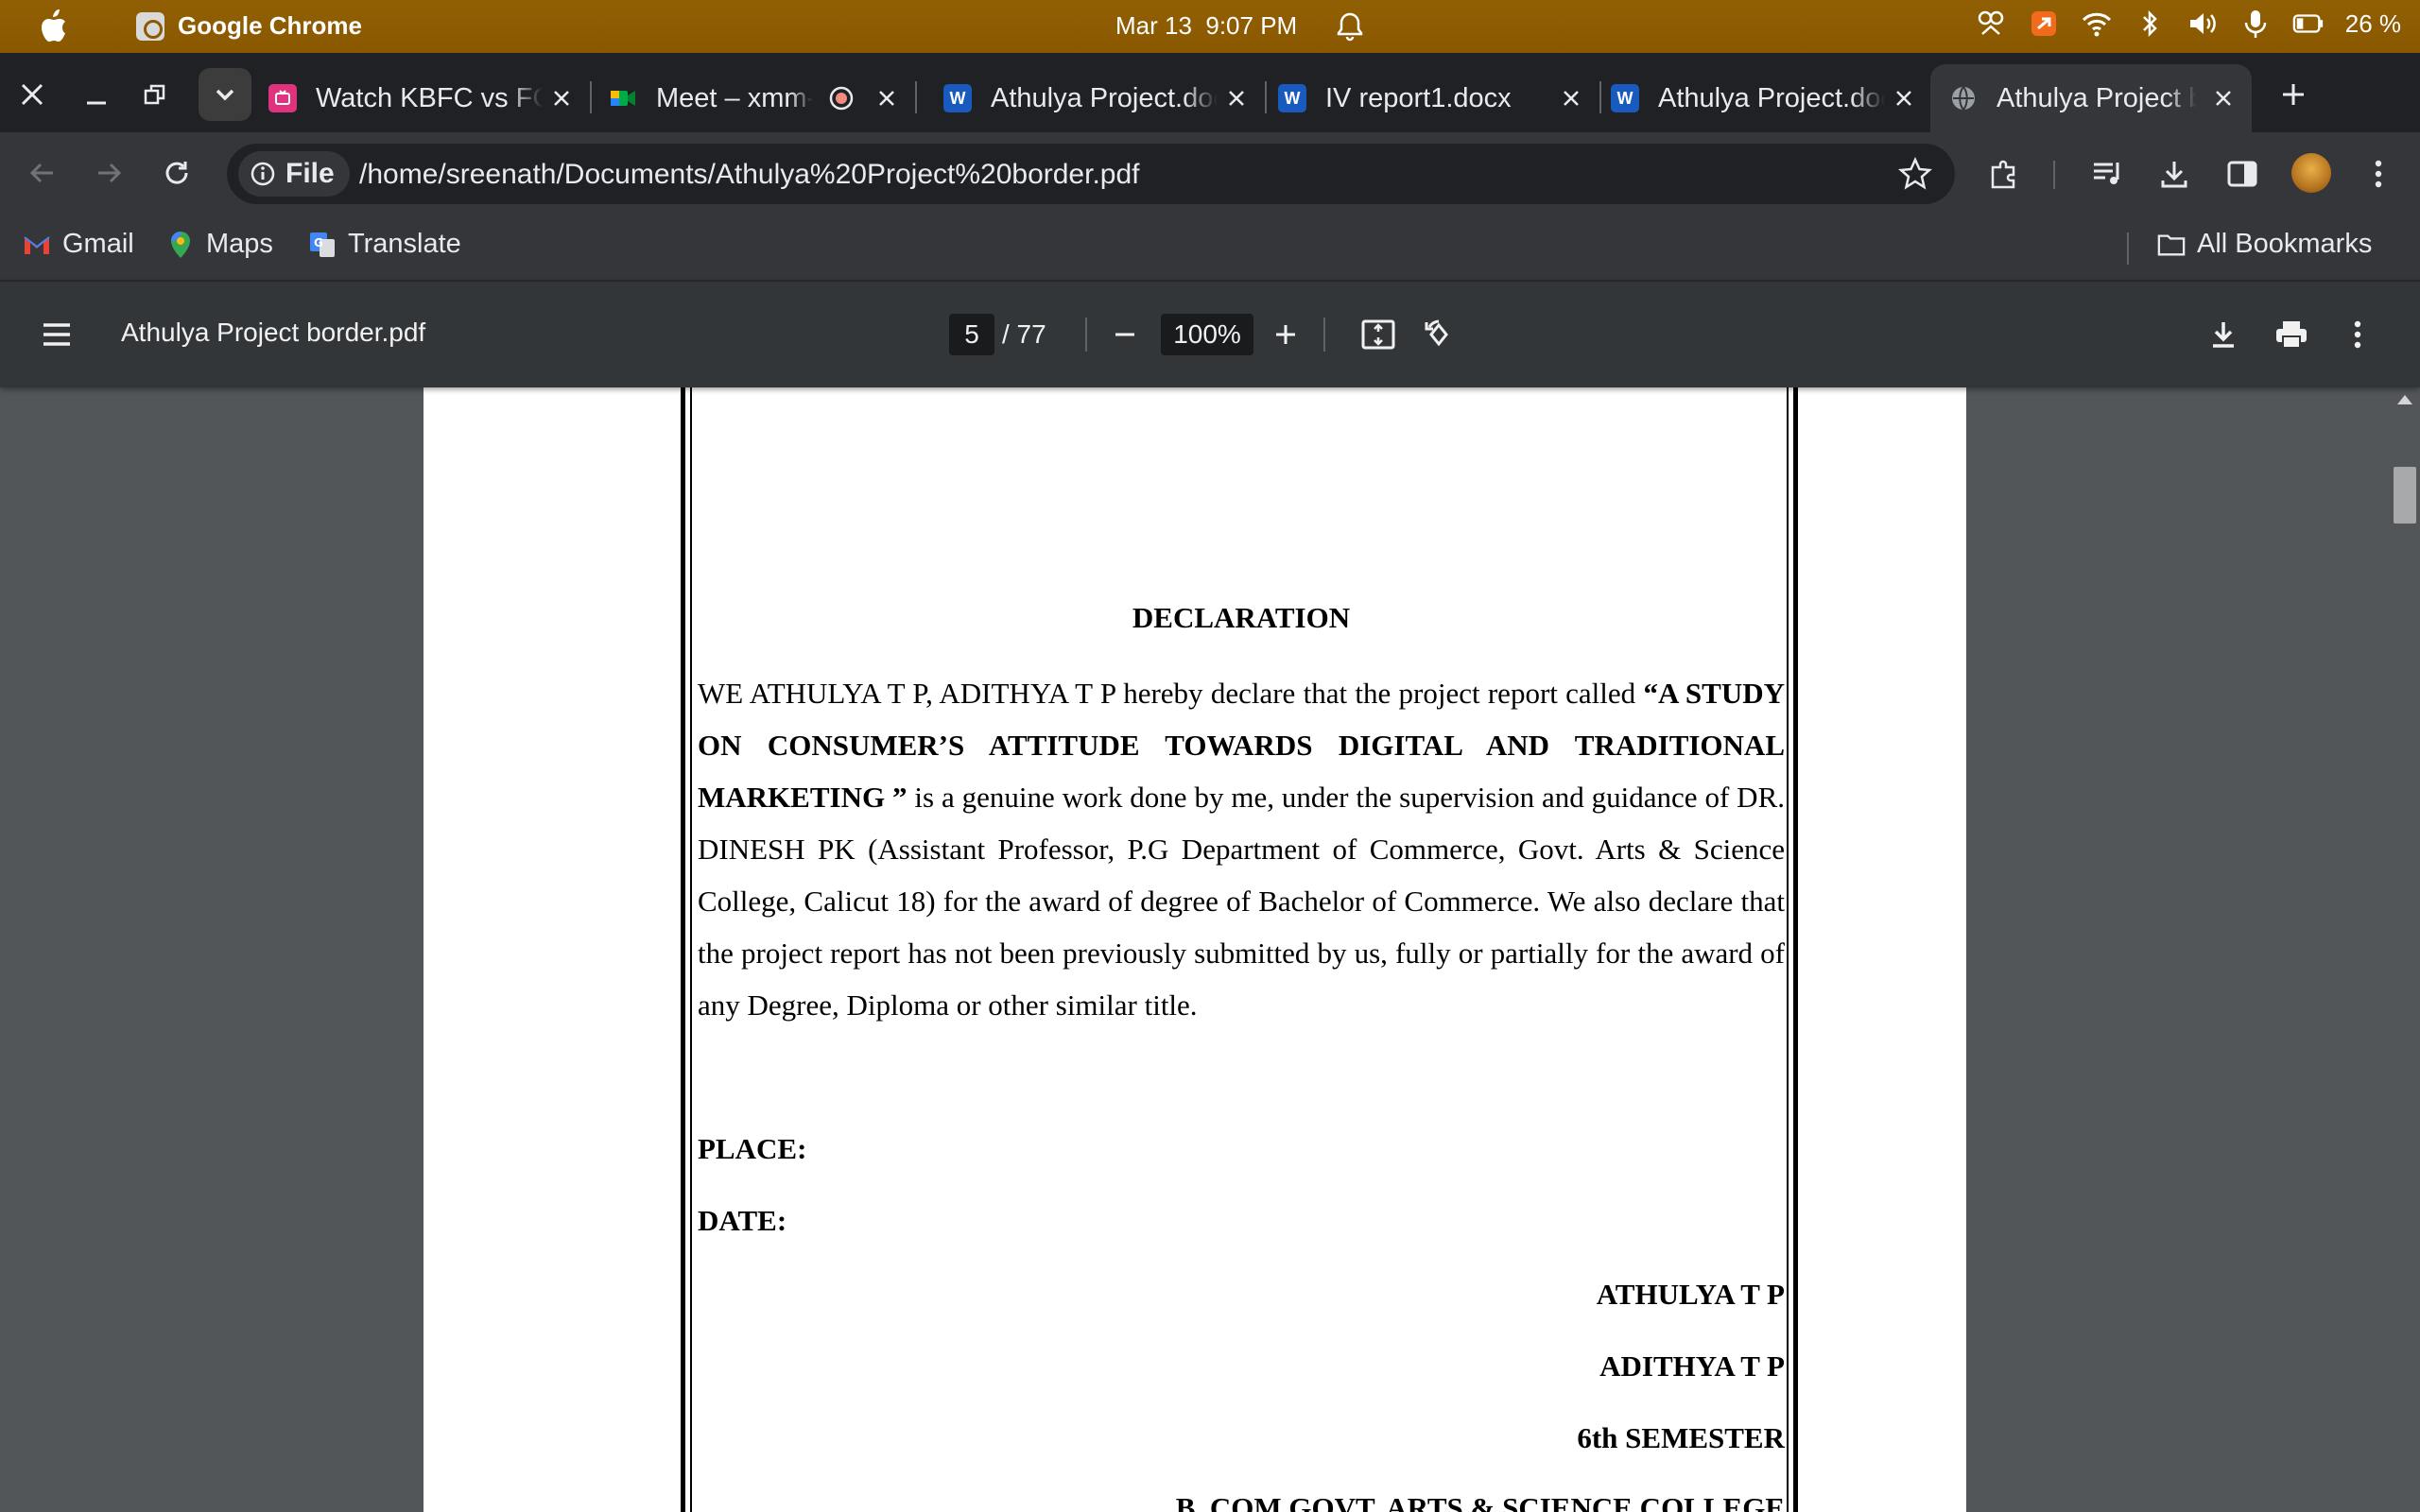  Describe the element at coordinates (177, 173) in the screenshot. I see `reload-button` at that location.